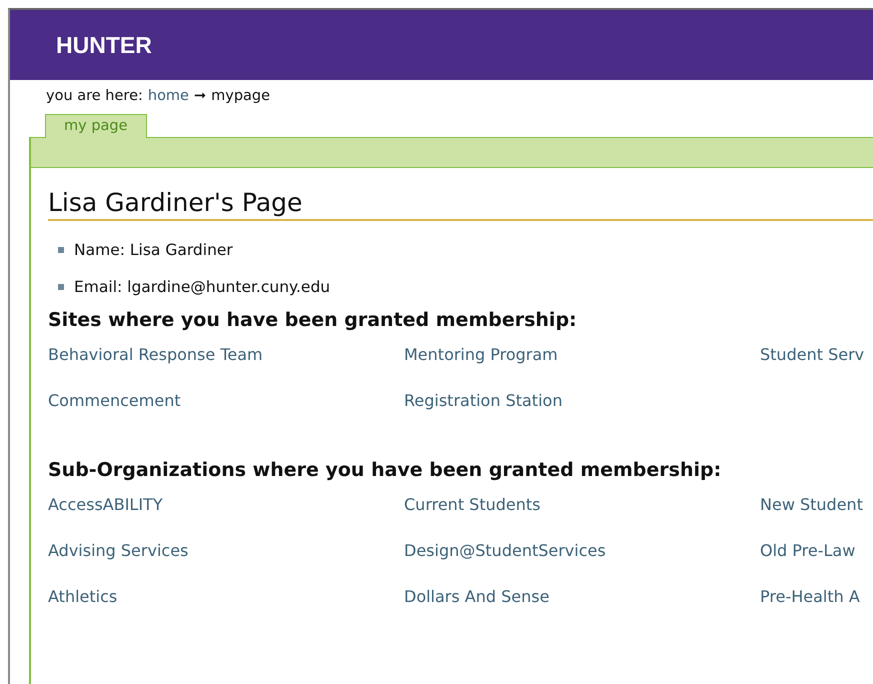 This screenshot has height=684, width=873. I want to click on membership-link: Current Students, so click(472, 504).